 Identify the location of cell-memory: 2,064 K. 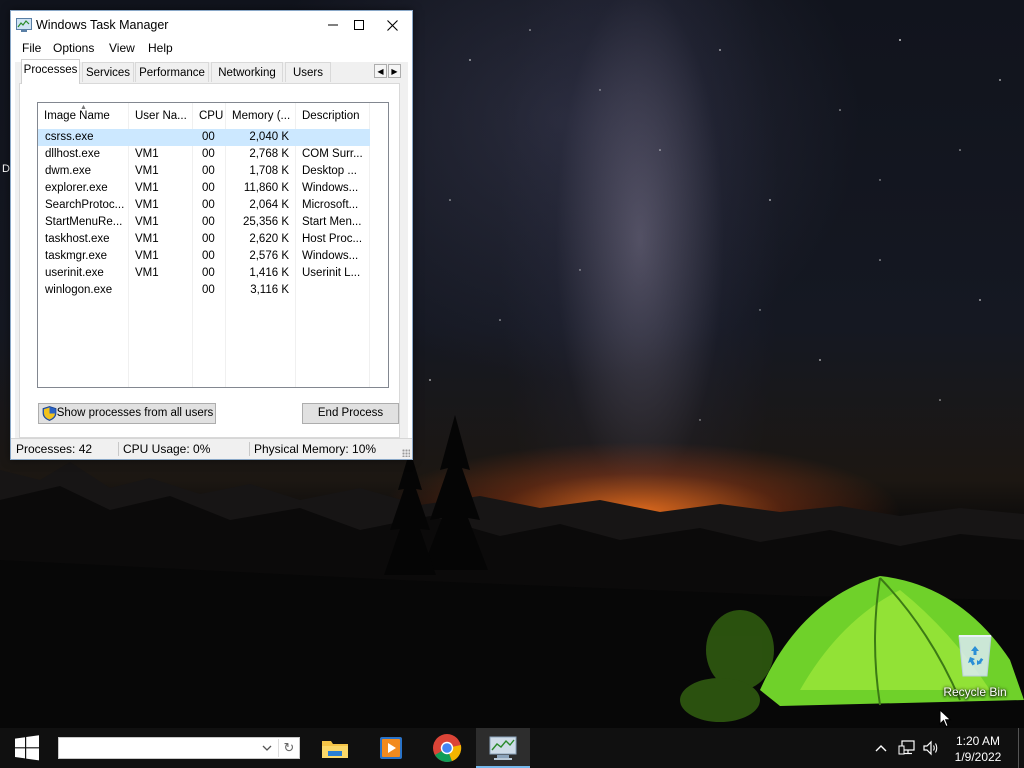
(269, 205).